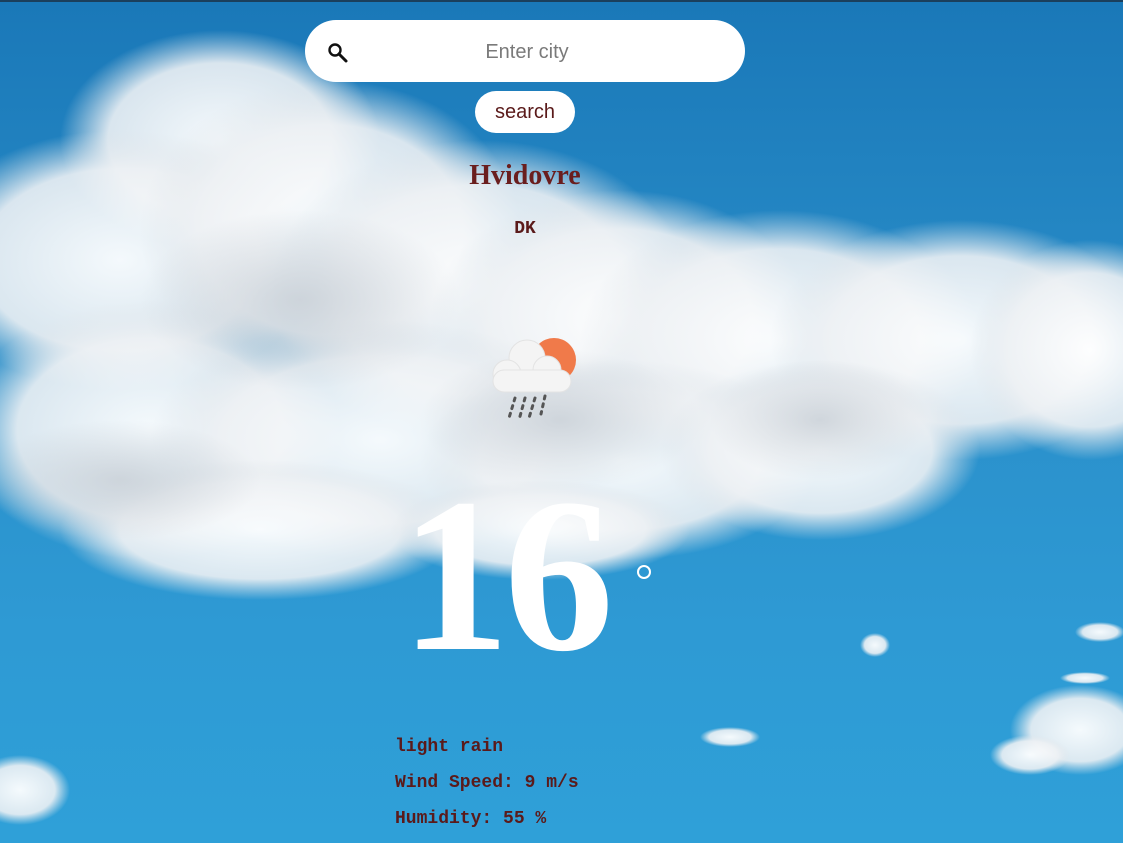 The width and height of the screenshot is (1123, 843). What do you see at coordinates (338, 53) in the screenshot?
I see `search-icon` at bounding box center [338, 53].